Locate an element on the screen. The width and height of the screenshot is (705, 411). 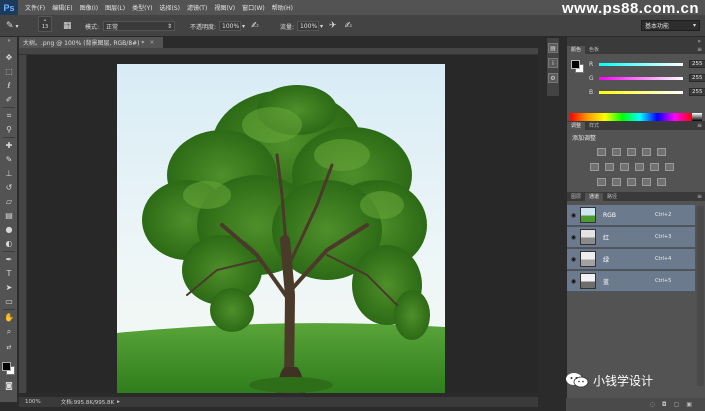
selective-color-icon is located at coordinates (661, 182).